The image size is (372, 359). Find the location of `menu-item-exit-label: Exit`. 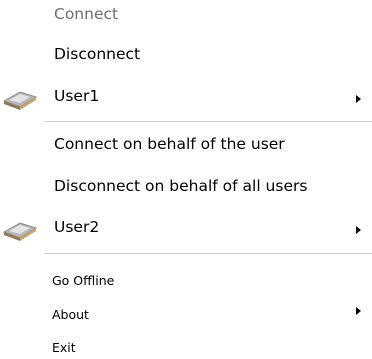

menu-item-exit-label: Exit is located at coordinates (64, 347).